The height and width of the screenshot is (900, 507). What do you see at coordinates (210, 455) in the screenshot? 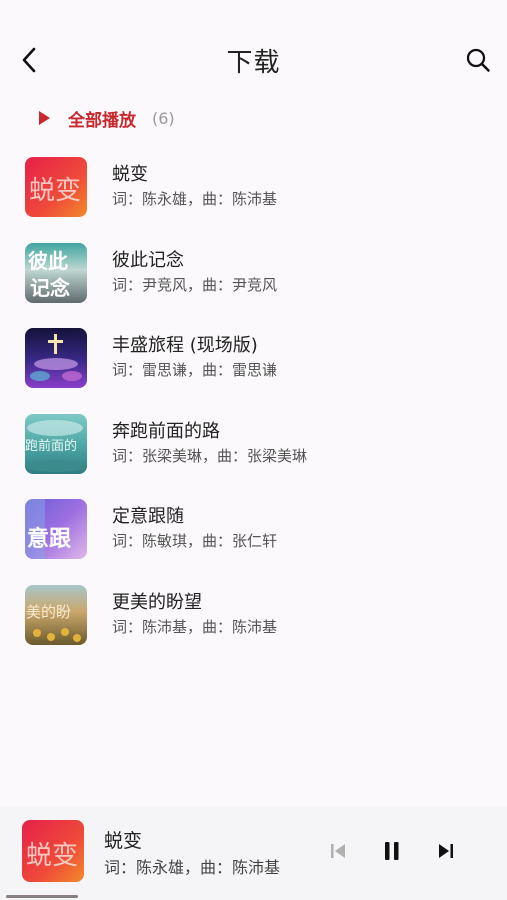
I see `song-credits: 词：张梁美琳，曲：张梁美琳` at bounding box center [210, 455].